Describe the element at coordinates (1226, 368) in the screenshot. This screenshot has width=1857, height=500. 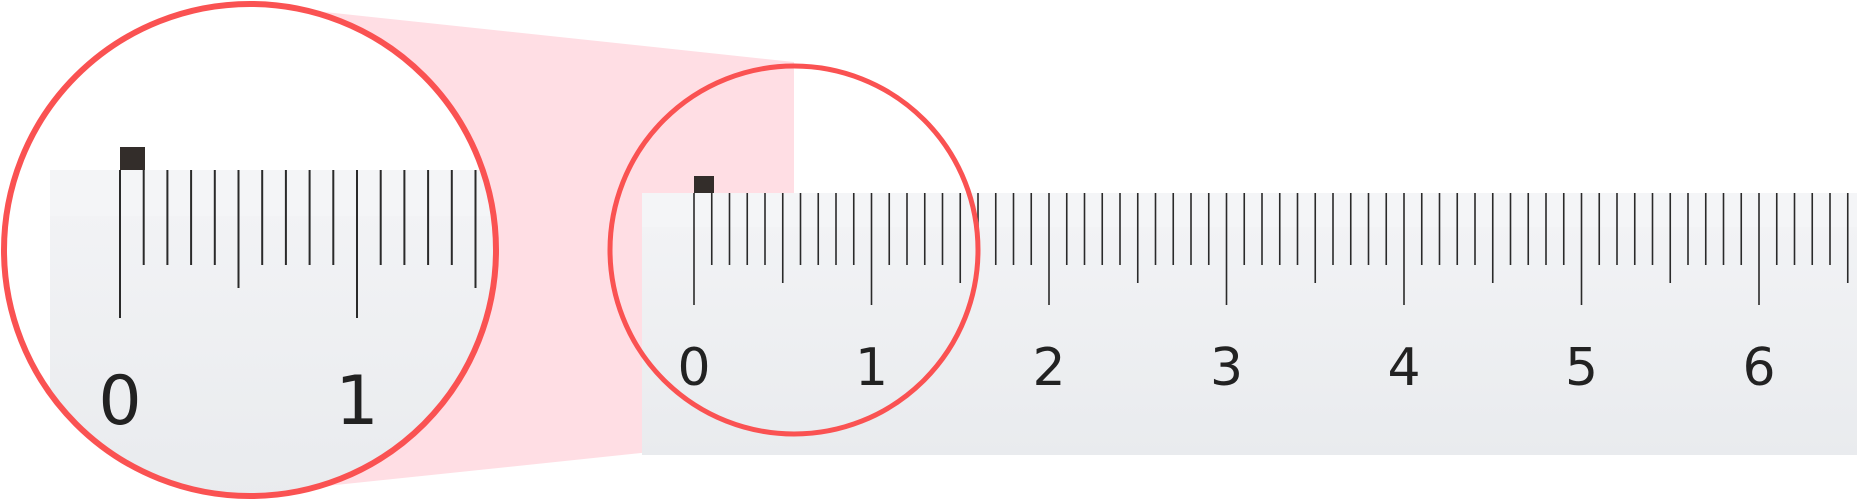
I see `ruler-label-3: 3` at that location.